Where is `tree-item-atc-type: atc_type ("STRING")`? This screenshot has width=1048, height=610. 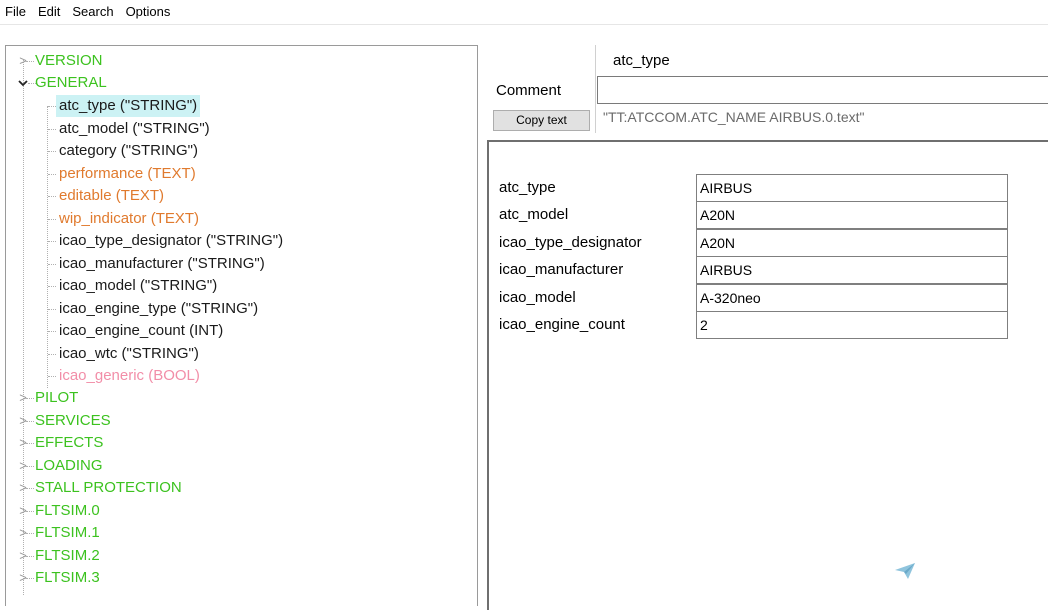
tree-item-atc-type: atc_type ("STRING") is located at coordinates (241, 106).